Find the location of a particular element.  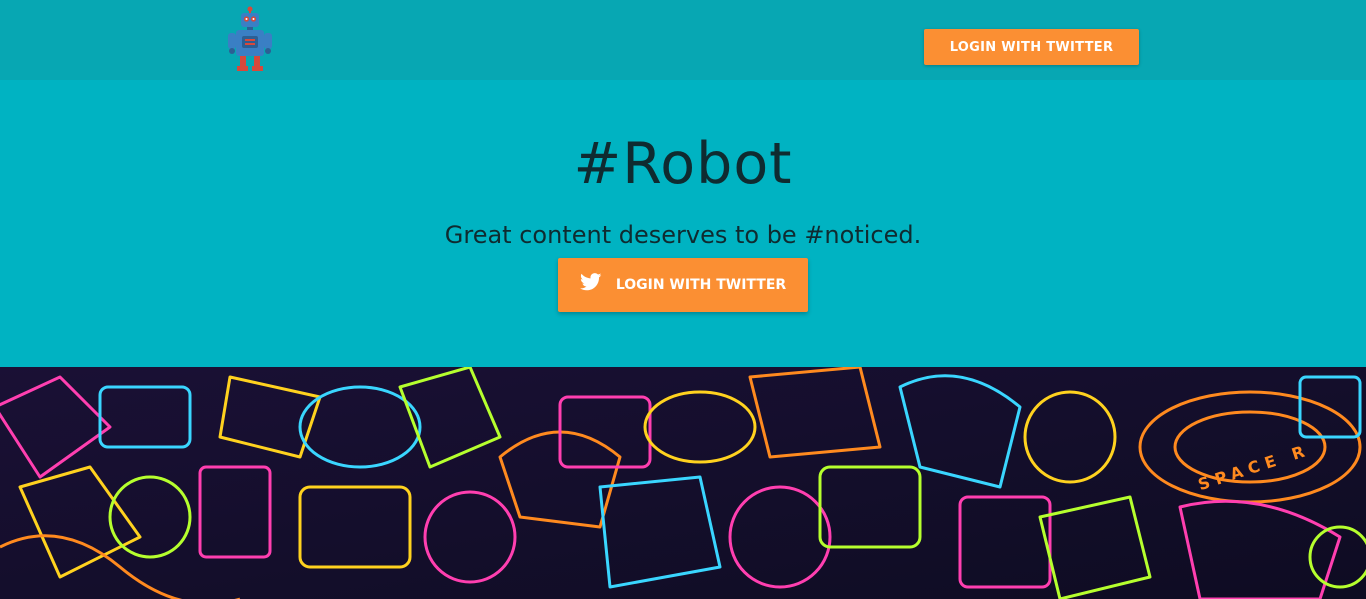

robot-icon is located at coordinates (250, 38).